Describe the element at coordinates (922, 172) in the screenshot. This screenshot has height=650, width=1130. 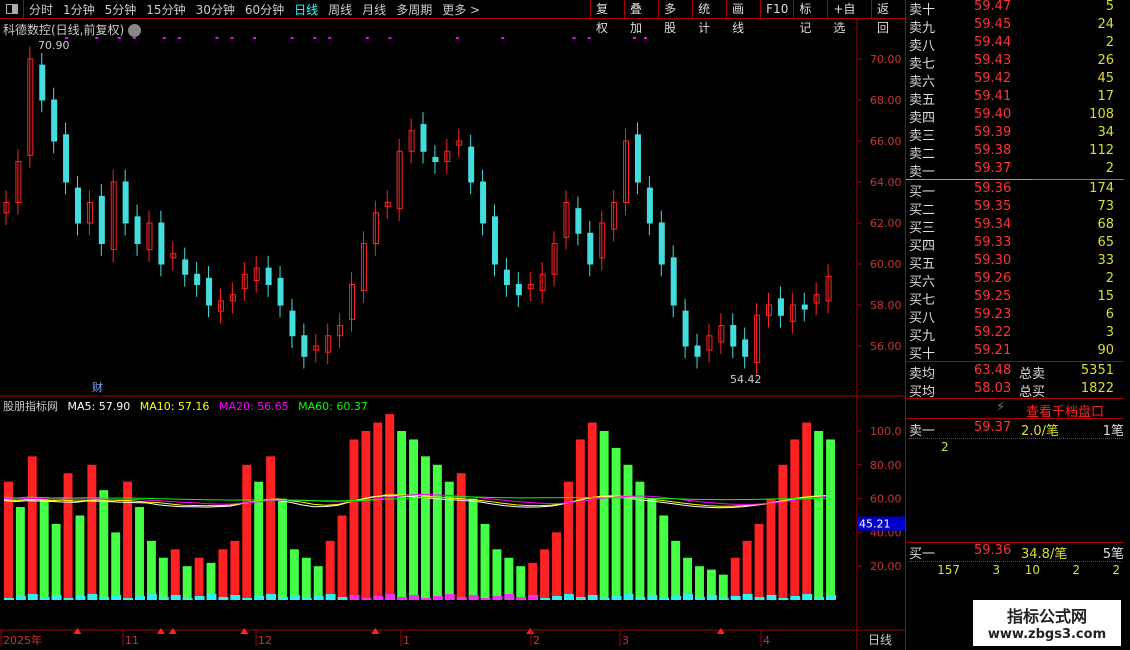
I see `level-label: 卖一` at that location.